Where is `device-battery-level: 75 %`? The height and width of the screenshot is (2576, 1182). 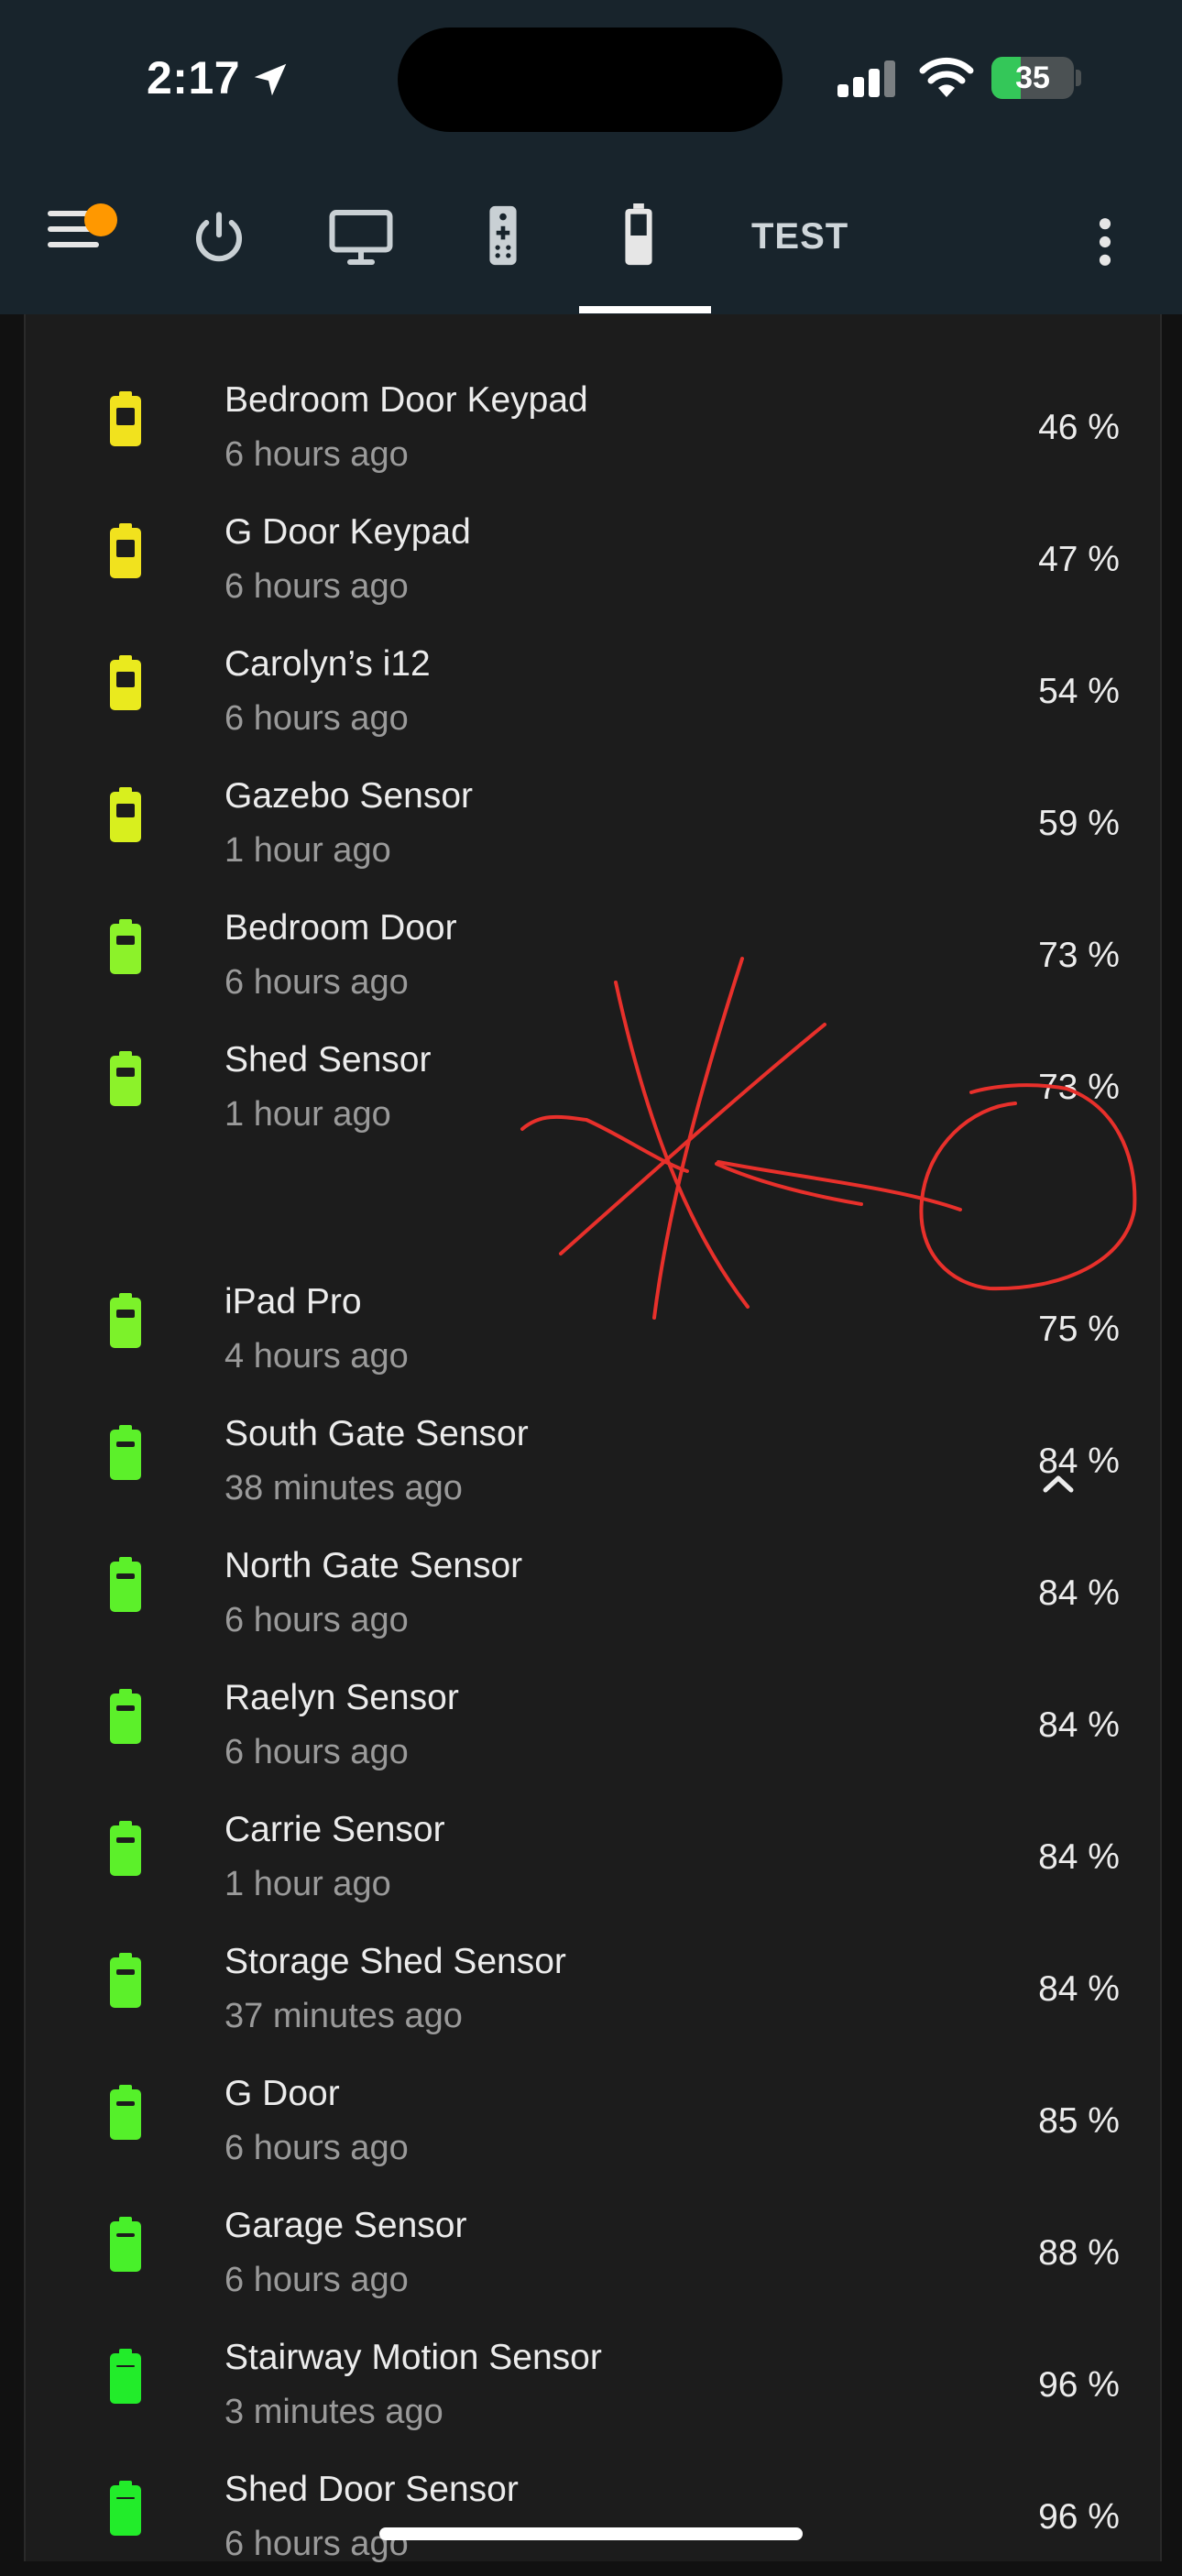
device-battery-level: 75 % is located at coordinates (1079, 1329).